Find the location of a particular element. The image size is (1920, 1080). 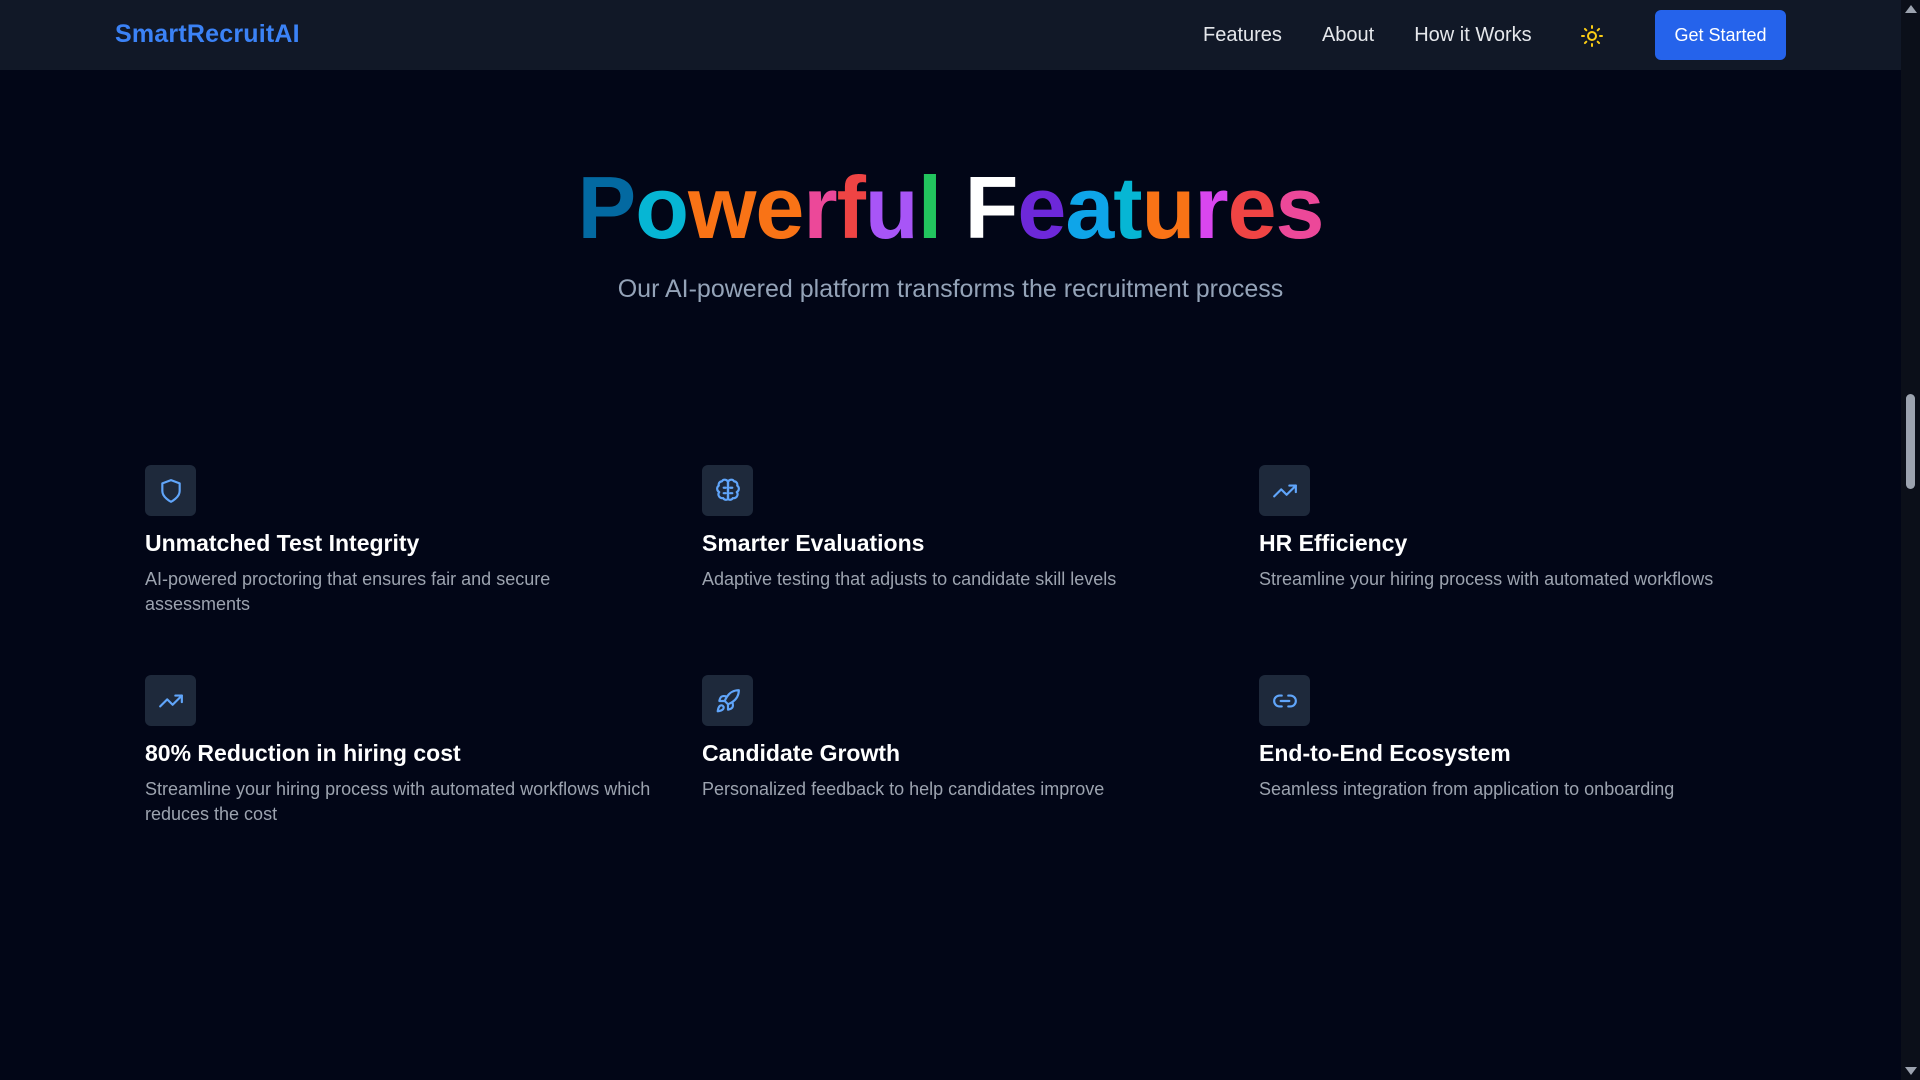

brand-logo: SmartRecruitAI is located at coordinates (207, 34).